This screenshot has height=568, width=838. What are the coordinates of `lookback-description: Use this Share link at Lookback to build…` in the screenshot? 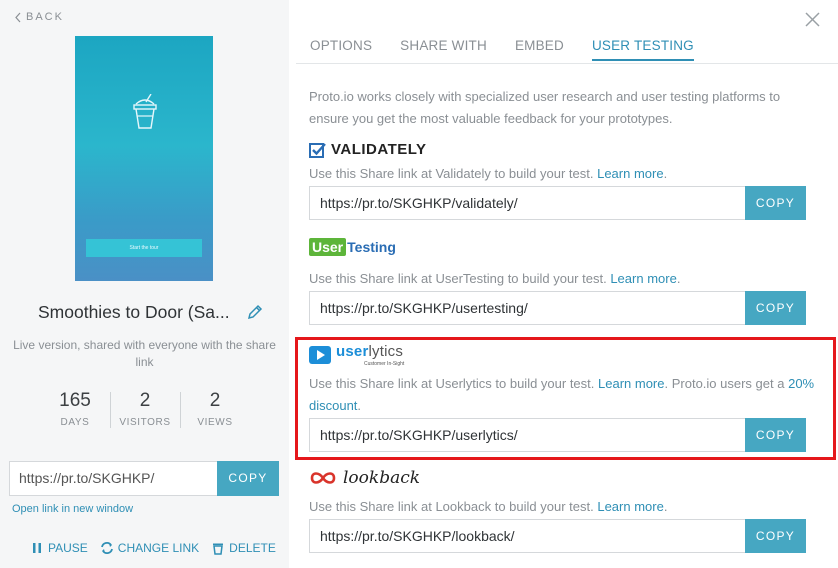 It's located at (488, 506).